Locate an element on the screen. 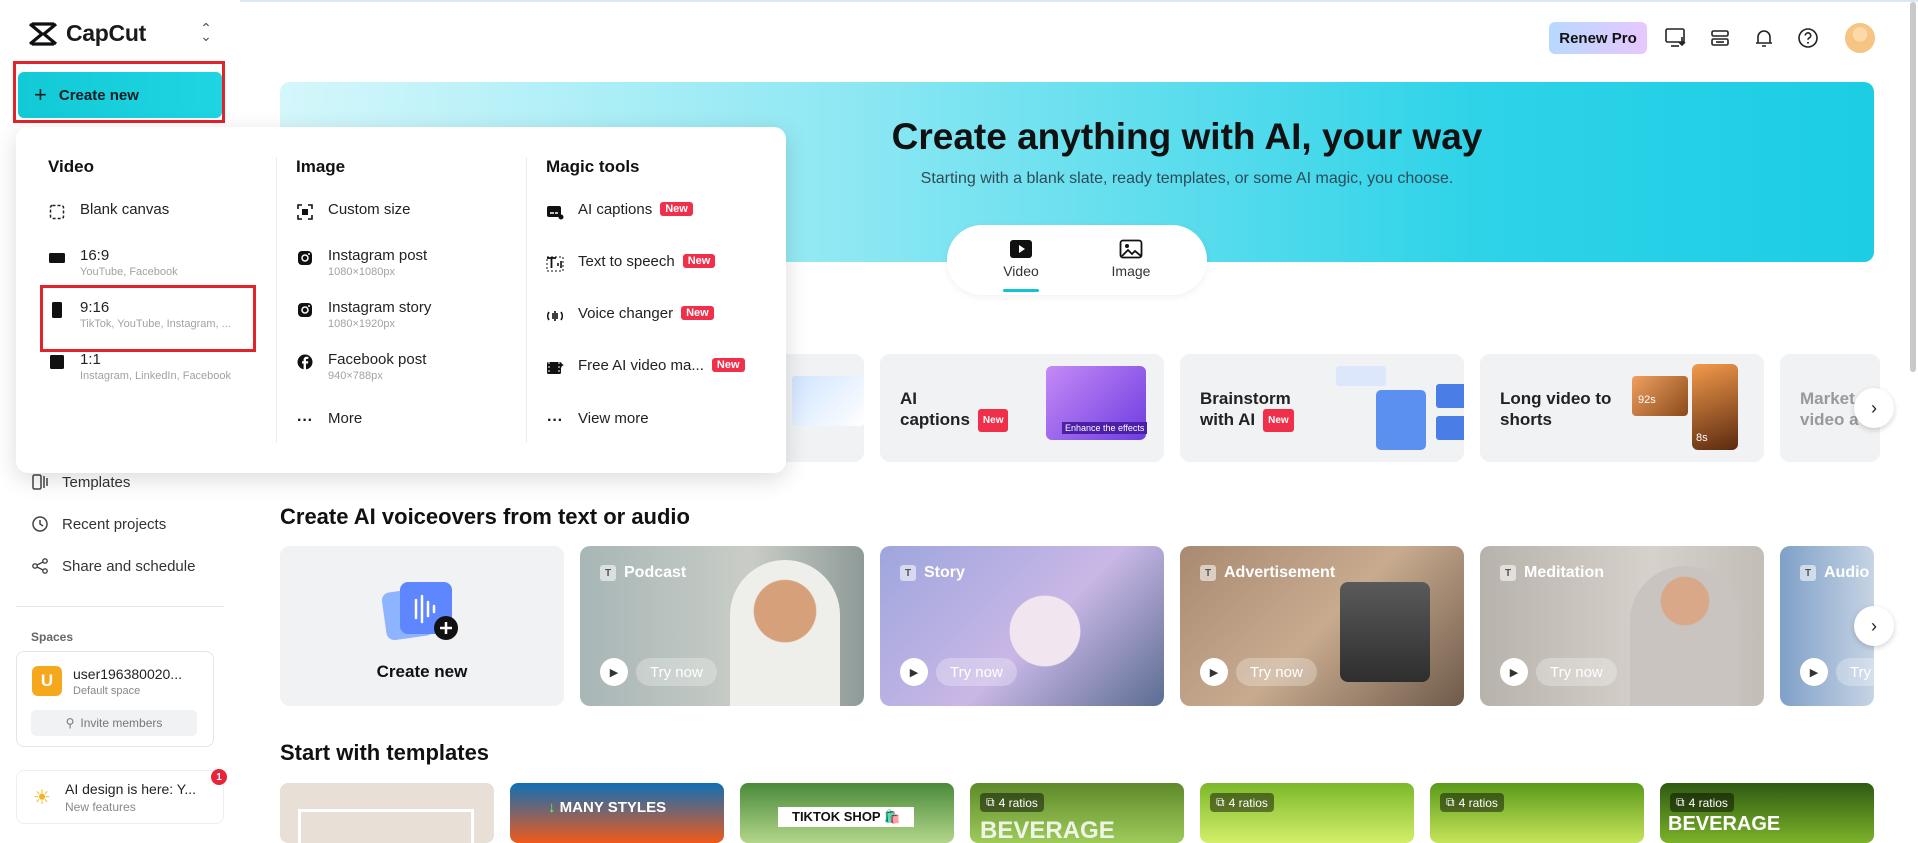 The image size is (1918, 843). feature-card-brainstorm: Brainstorm with AI New is located at coordinates (1322, 408).